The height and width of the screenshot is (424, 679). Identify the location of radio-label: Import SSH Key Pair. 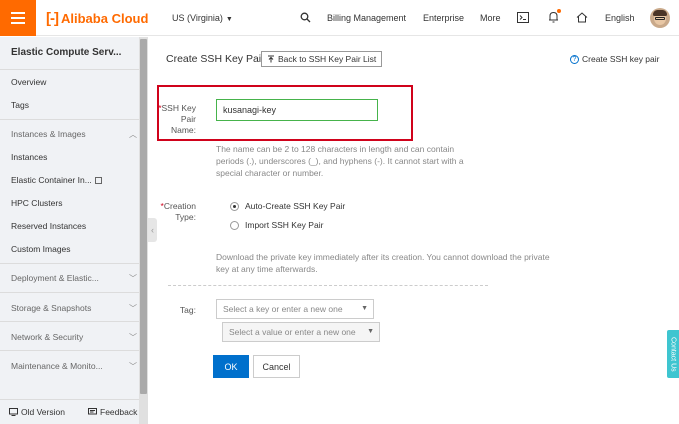
(284, 225).